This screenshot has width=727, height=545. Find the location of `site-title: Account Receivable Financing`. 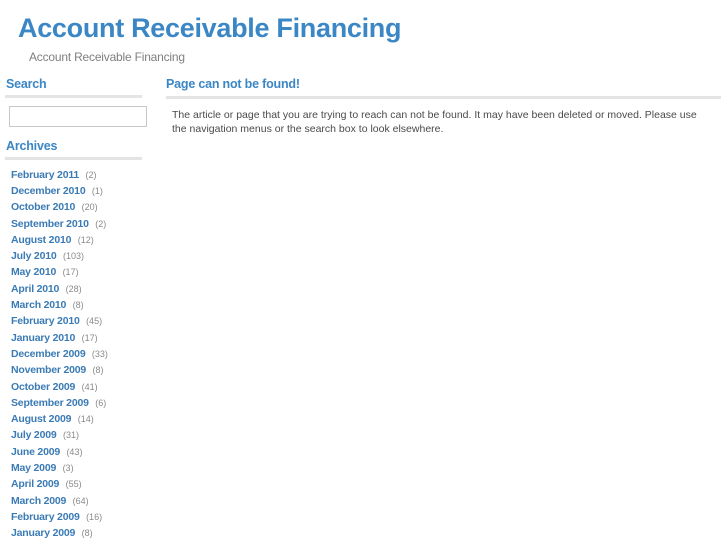

site-title: Account Receivable Financing is located at coordinates (210, 28).